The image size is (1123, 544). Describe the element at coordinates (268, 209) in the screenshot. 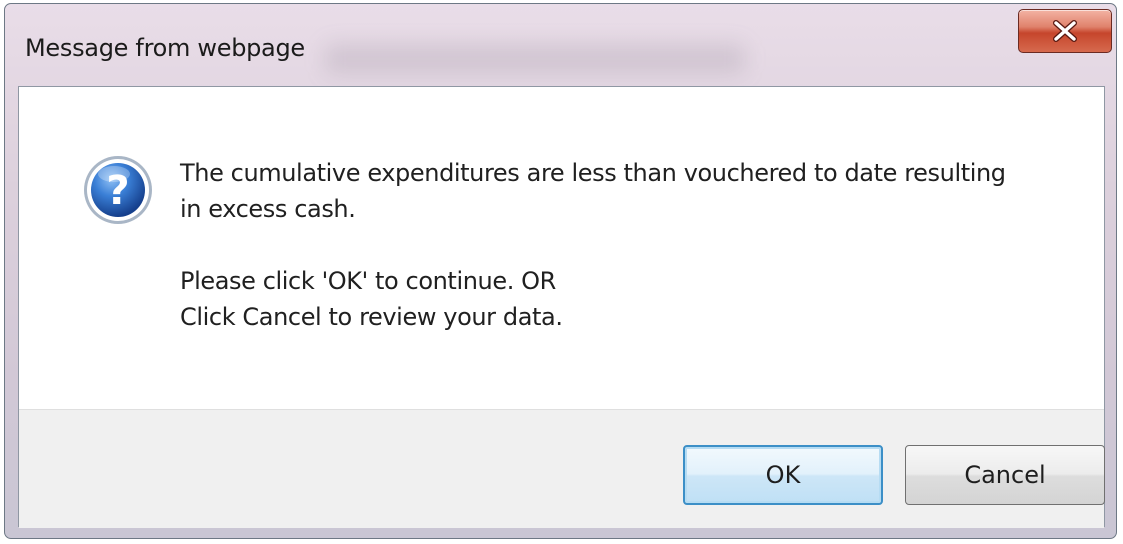

I see `message-line: in excess cash.` at that location.